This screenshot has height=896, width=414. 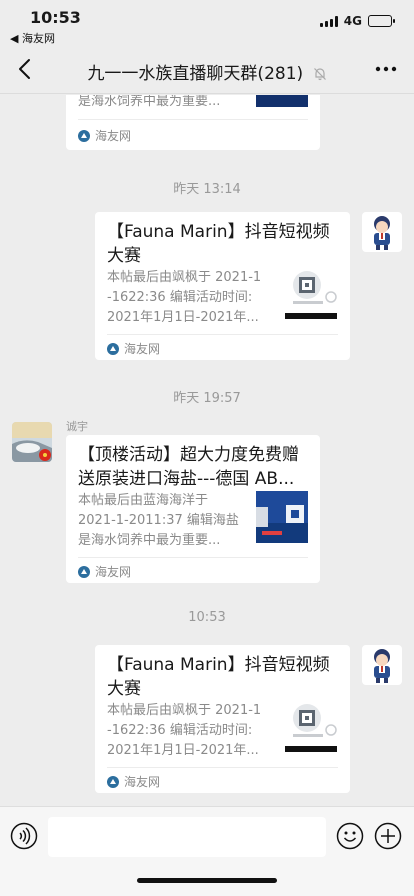 I want to click on chat-header: 九一一水族直播聊天群(281), so click(x=207, y=70).